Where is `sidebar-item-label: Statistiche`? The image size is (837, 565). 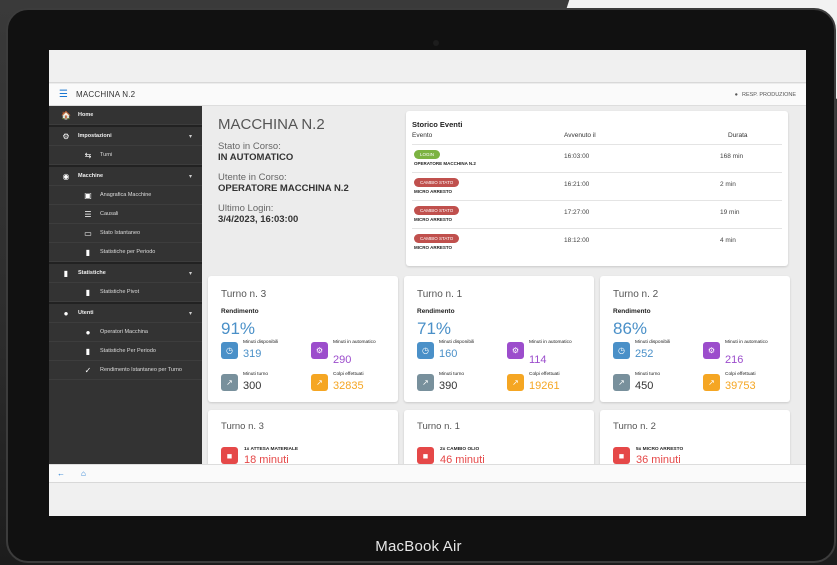
sidebar-item-label: Statistiche is located at coordinates (92, 273).